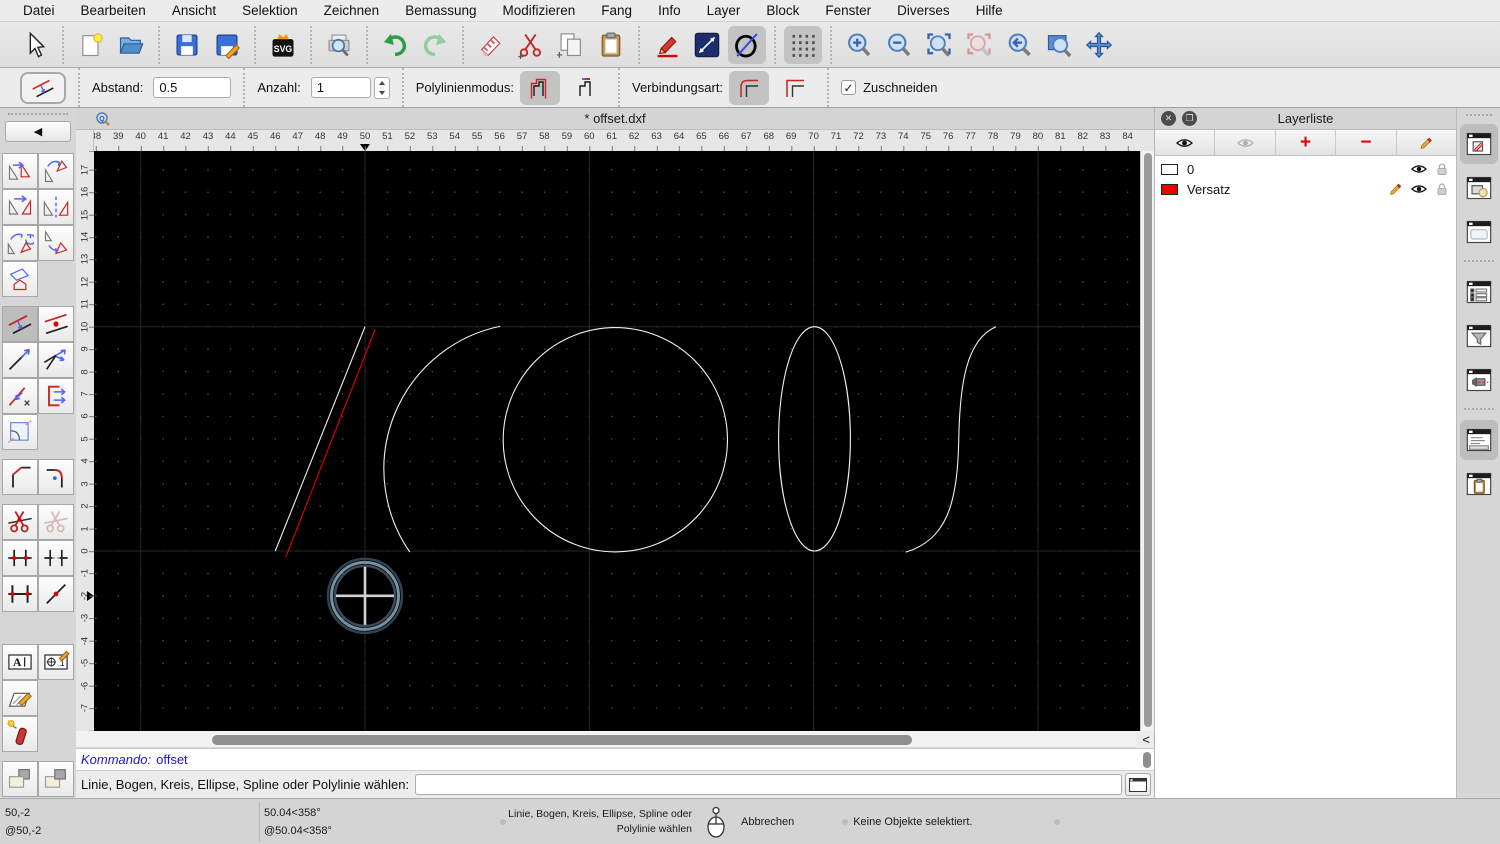  Describe the element at coordinates (35, 45) in the screenshot. I see `pointer-button` at that location.